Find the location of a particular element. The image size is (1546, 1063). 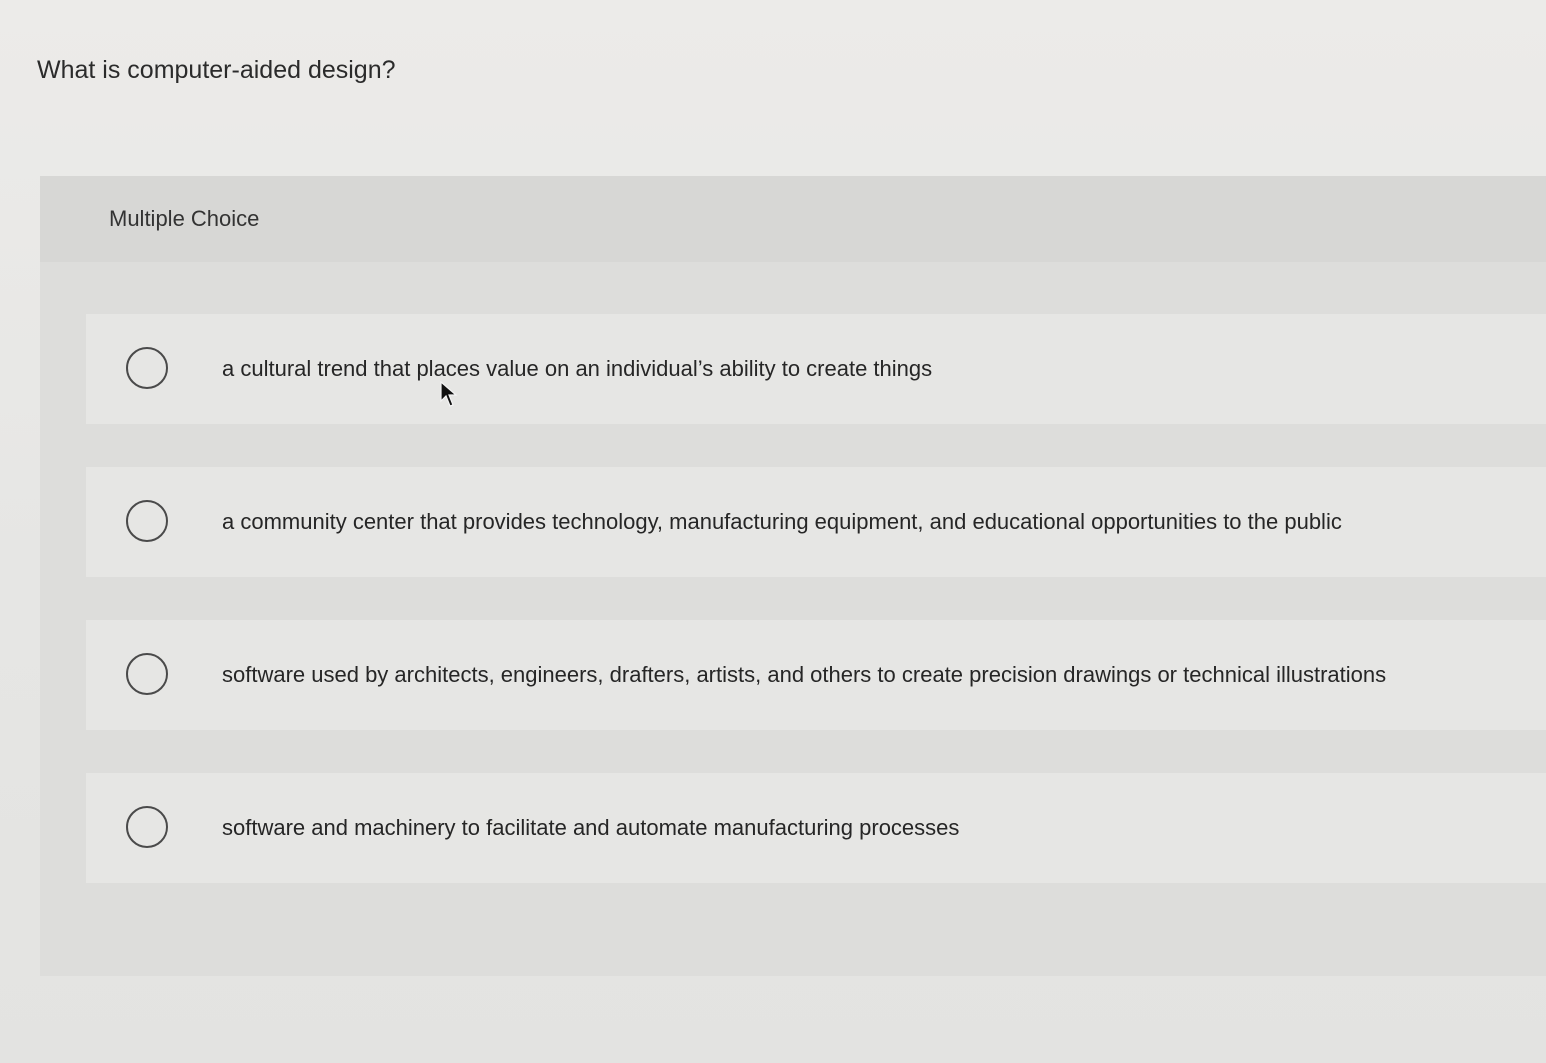

question-text: What is computer-aided design? is located at coordinates (216, 70).